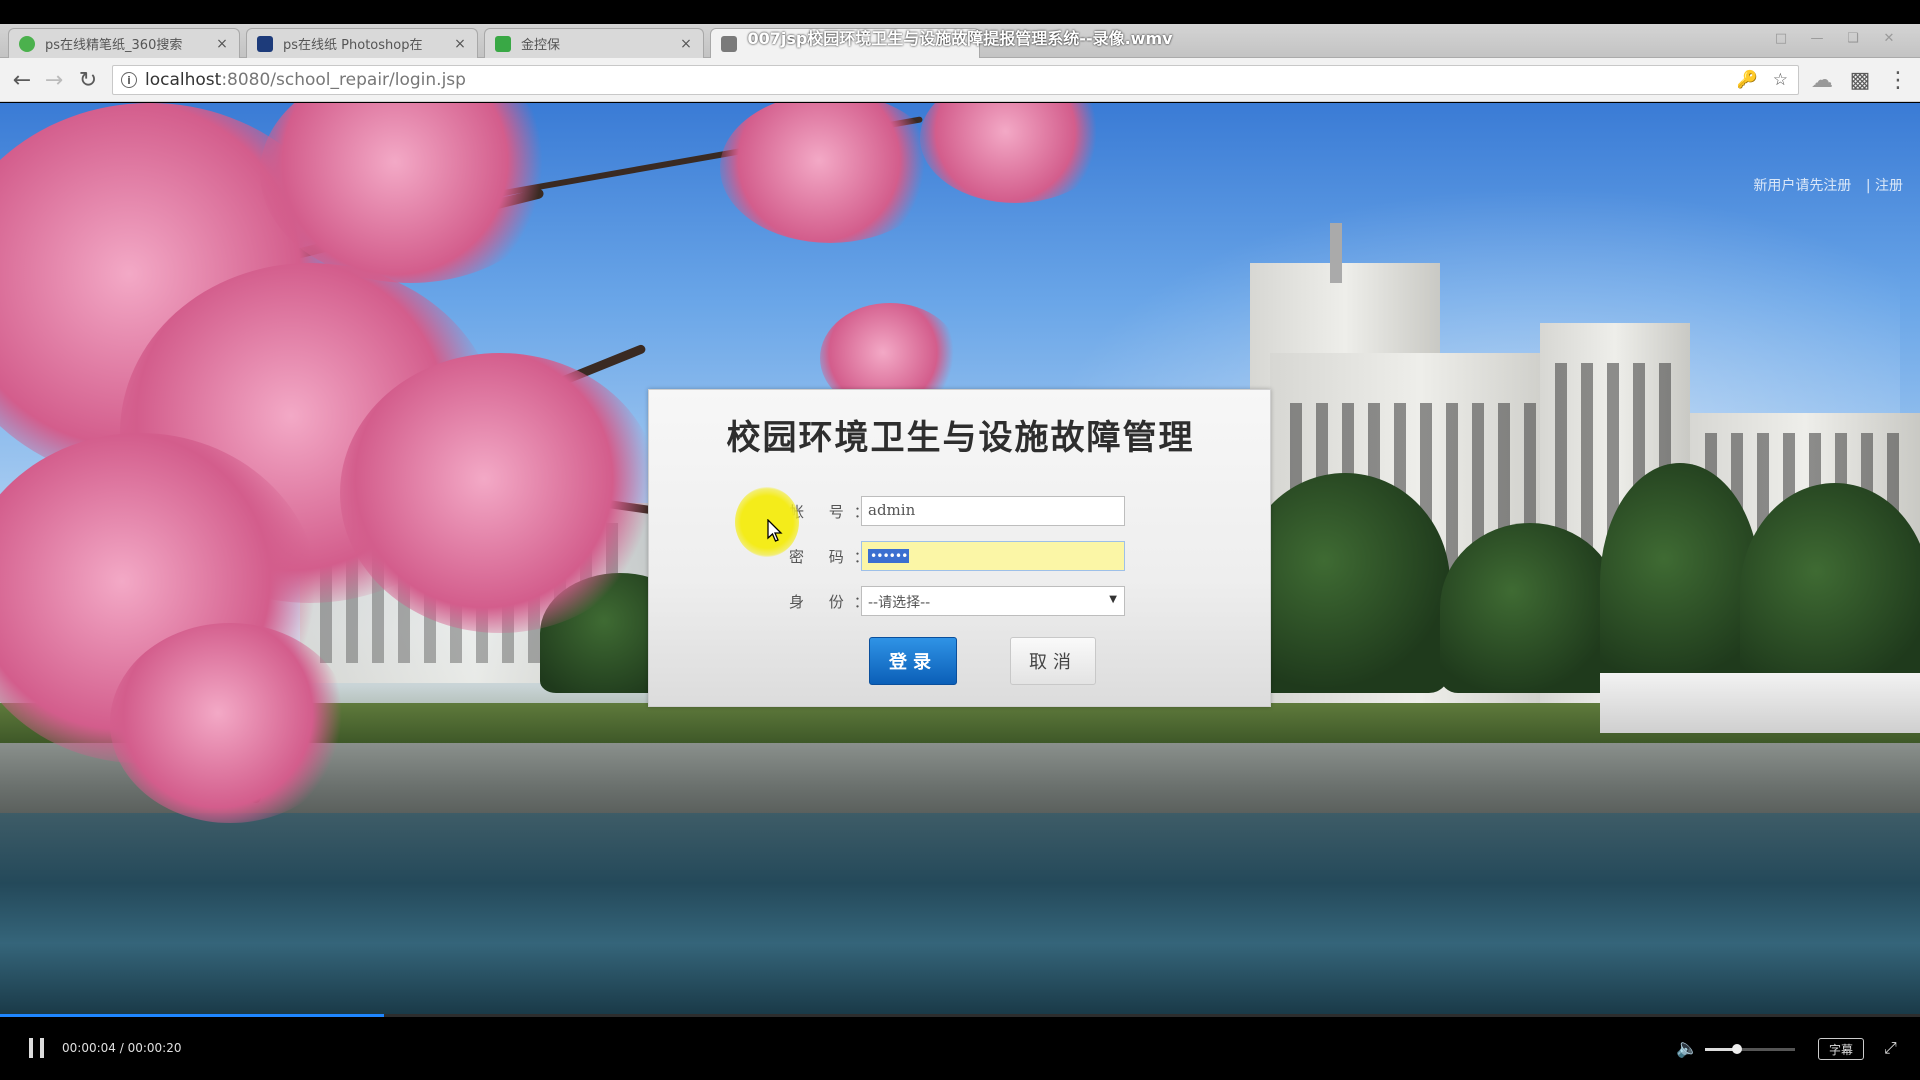 This screenshot has width=1920, height=1080. Describe the element at coordinates (993, 556) in the screenshot. I see `password-input: ••••••` at that location.